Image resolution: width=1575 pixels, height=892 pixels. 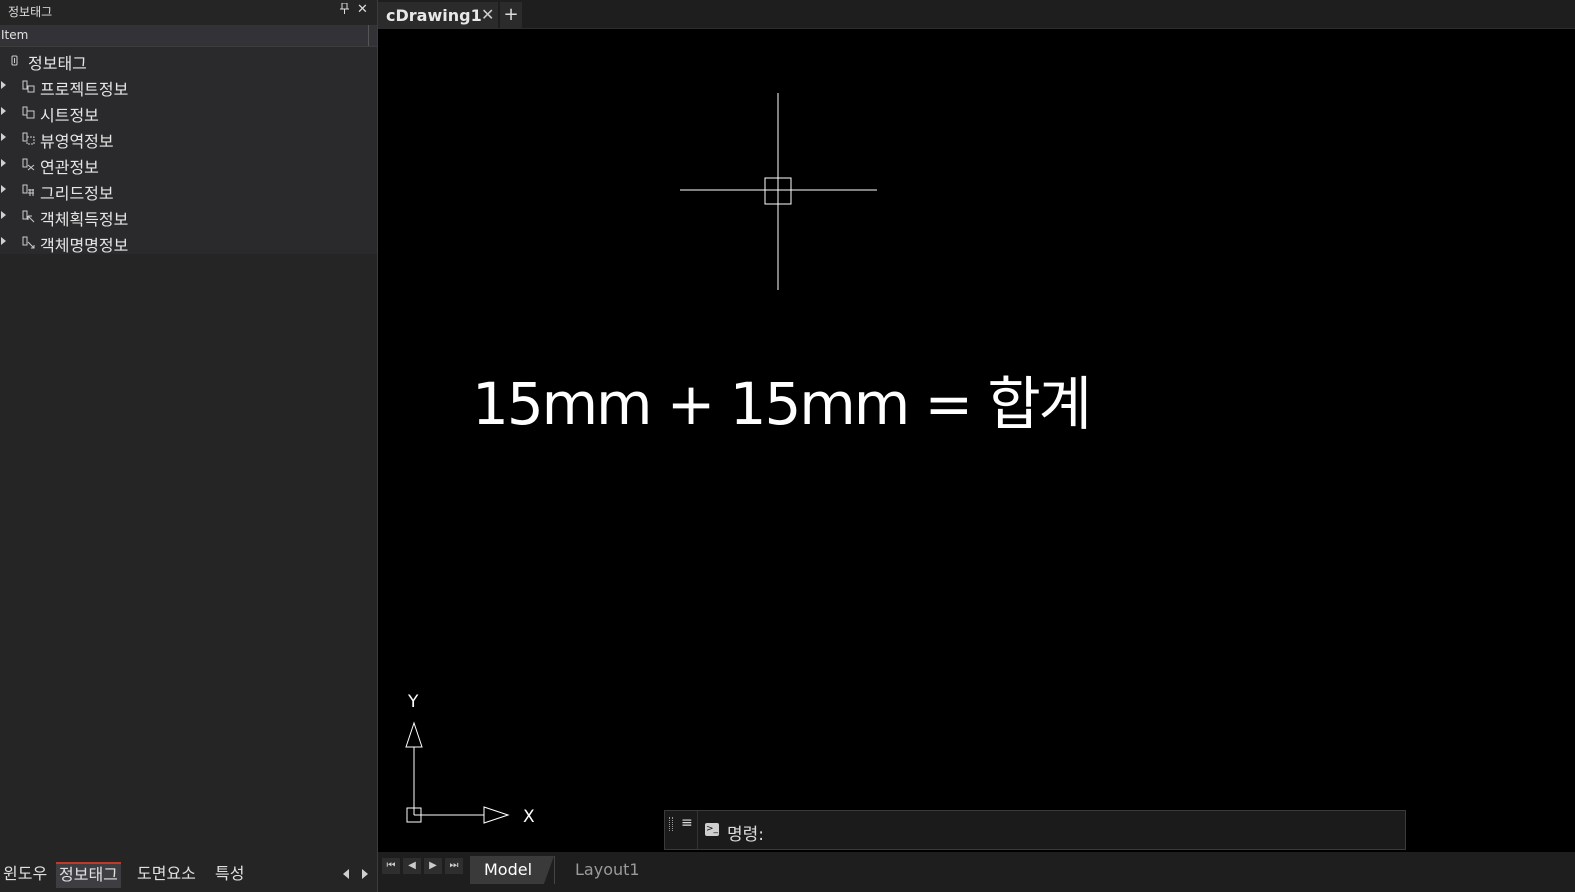 I want to click on ucs-x-label: X, so click(x=529, y=817).